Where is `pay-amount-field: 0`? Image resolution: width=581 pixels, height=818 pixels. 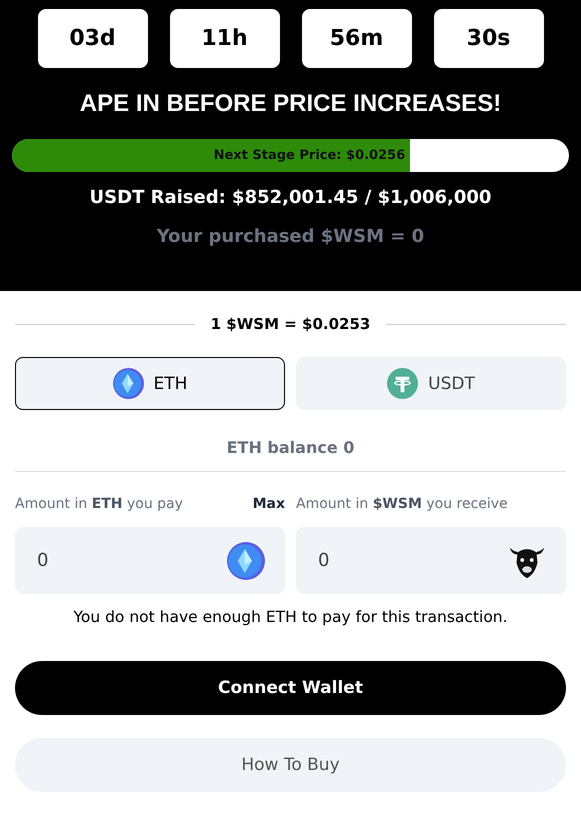
pay-amount-field: 0 is located at coordinates (150, 560).